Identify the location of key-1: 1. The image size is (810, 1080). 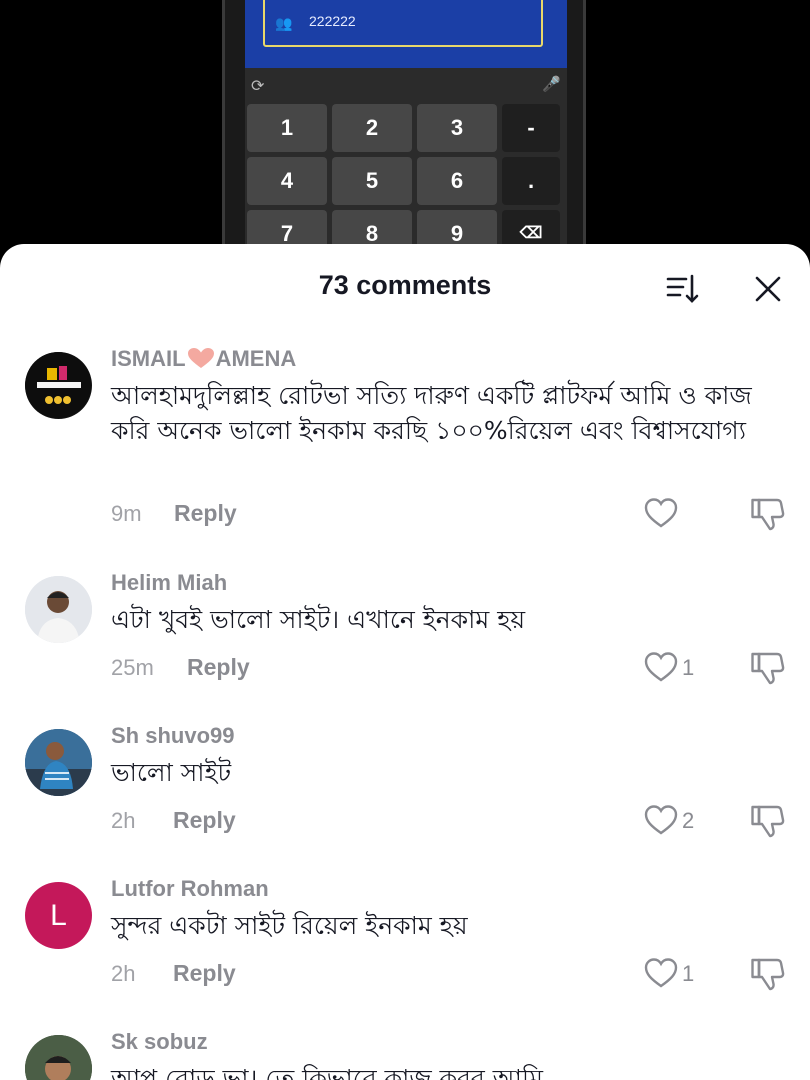
(287, 128).